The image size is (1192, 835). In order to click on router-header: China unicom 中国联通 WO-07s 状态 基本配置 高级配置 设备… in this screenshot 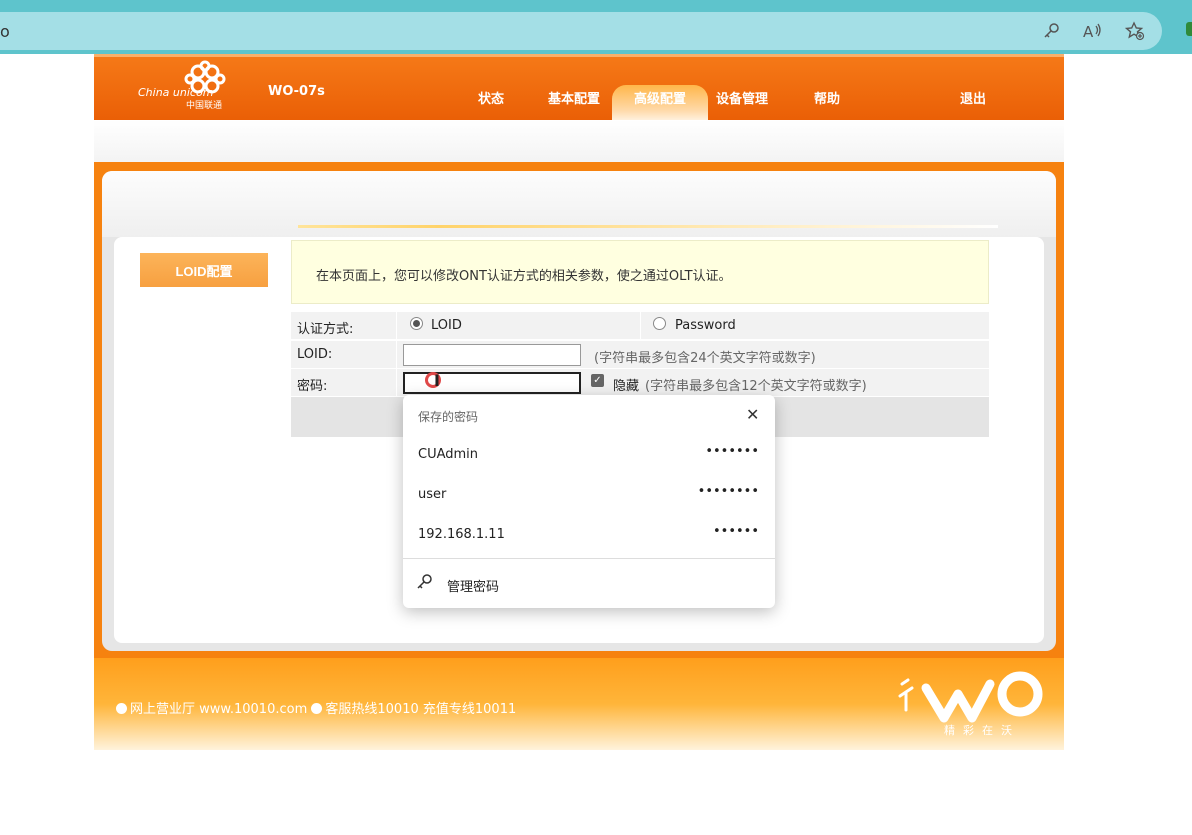, I will do `click(579, 87)`.